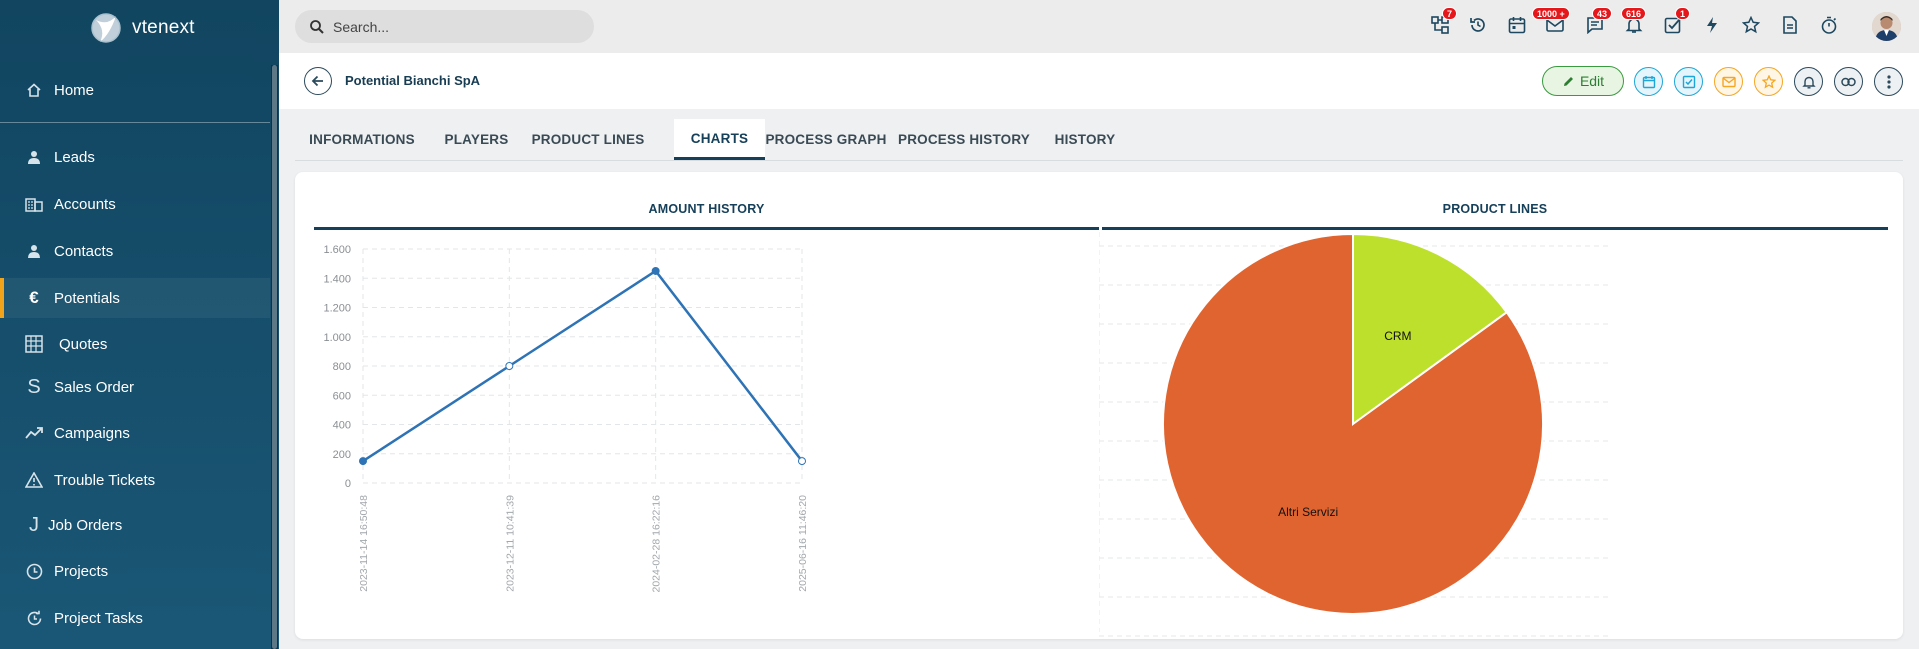 The height and width of the screenshot is (649, 1919). I want to click on trend-icon, so click(34, 433).